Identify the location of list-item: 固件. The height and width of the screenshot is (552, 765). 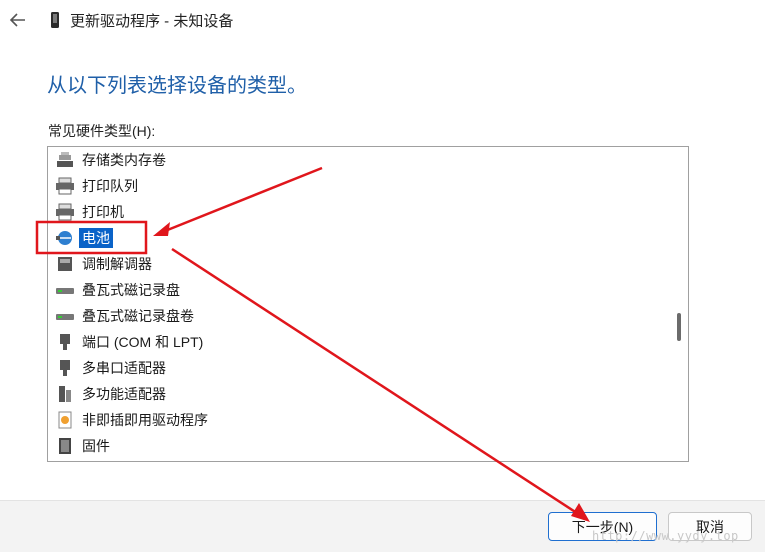
(84, 446).